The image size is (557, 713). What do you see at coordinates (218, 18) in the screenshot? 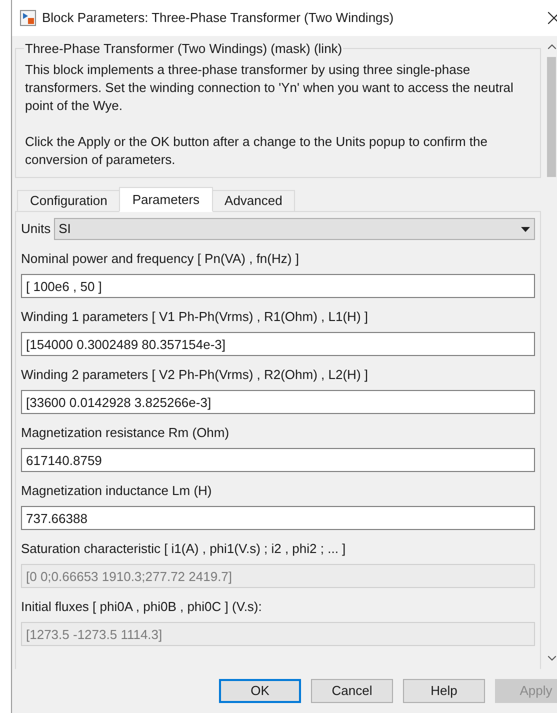
I see `window-title: Block Parameters: Three-Phase Transformer (Two Windings)` at bounding box center [218, 18].